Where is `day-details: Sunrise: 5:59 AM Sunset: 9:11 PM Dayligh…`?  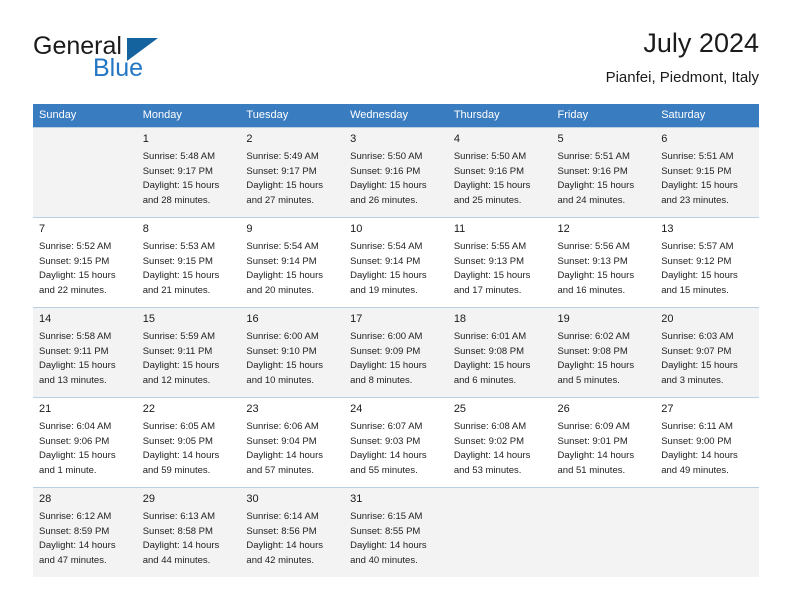
day-details: Sunrise: 5:59 AM Sunset: 9:11 PM Dayligh… is located at coordinates (189, 359).